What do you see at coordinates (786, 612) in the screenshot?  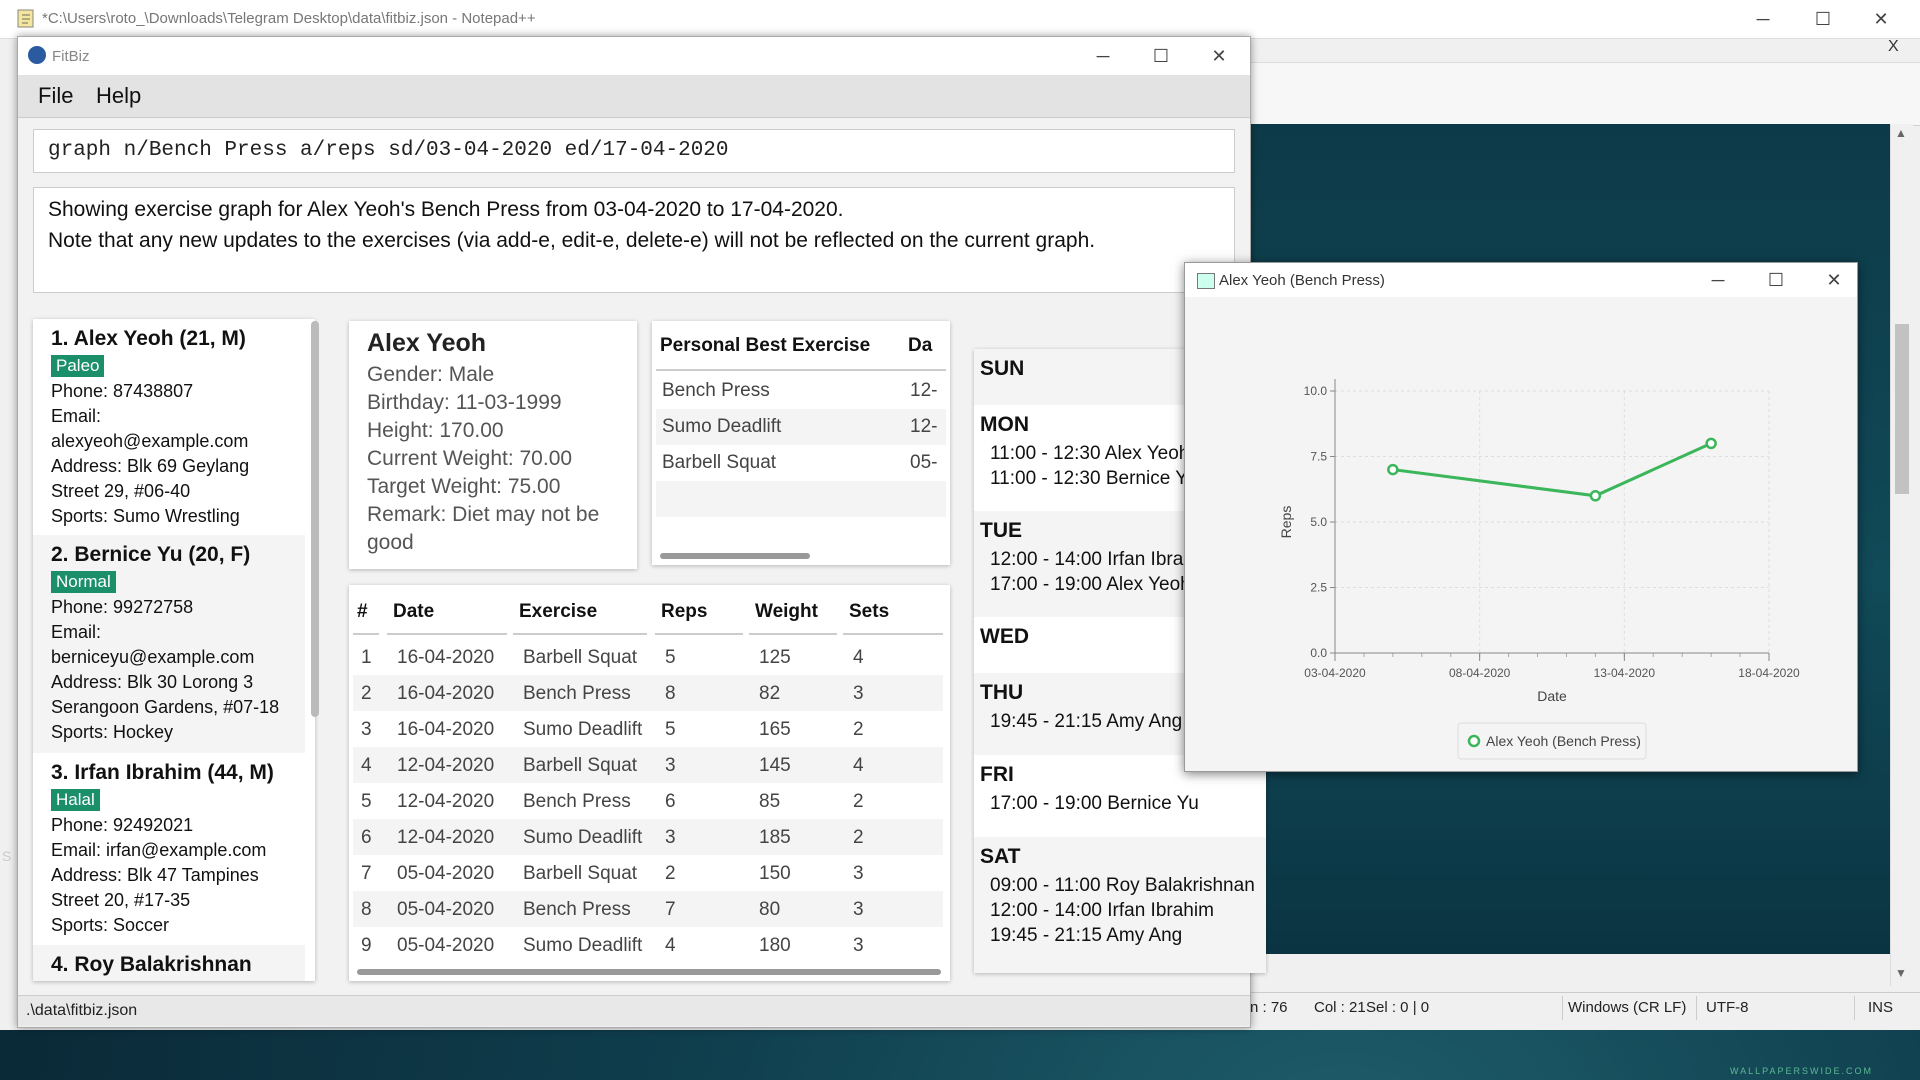 I see `ex-header-weight: Weight` at bounding box center [786, 612].